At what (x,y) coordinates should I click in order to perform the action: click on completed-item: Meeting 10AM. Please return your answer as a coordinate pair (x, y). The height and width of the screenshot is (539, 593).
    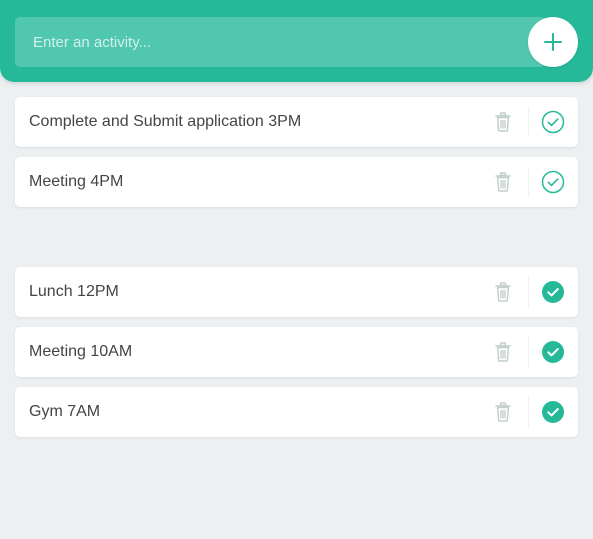
    Looking at the image, I should click on (296, 352).